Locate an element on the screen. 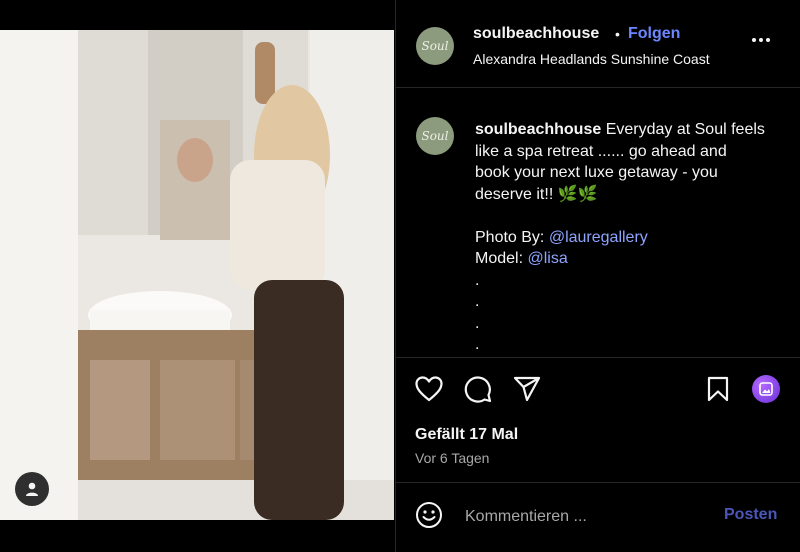 Image resolution: width=800 pixels, height=552 pixels. header-username: soulbeachhouse is located at coordinates (536, 34).